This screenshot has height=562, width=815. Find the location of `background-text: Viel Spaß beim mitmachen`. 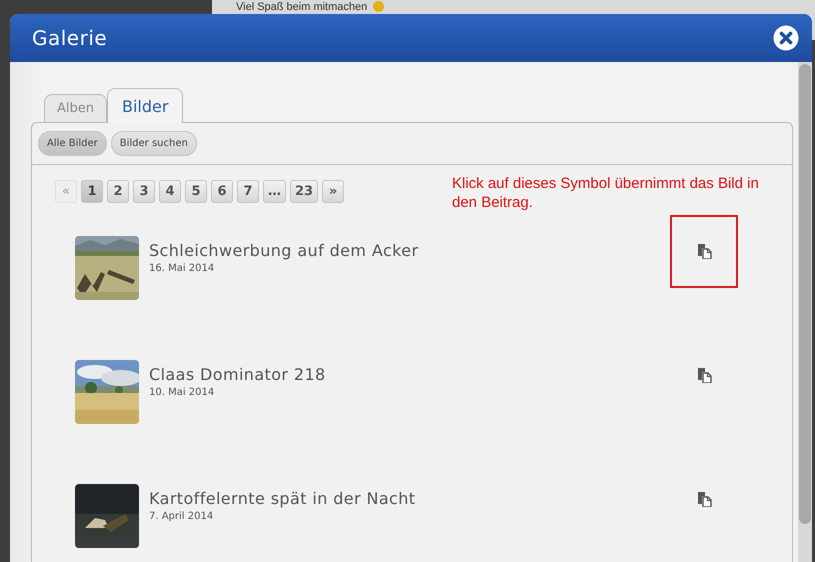

background-text: Viel Spaß beim mitmachen is located at coordinates (302, 7).